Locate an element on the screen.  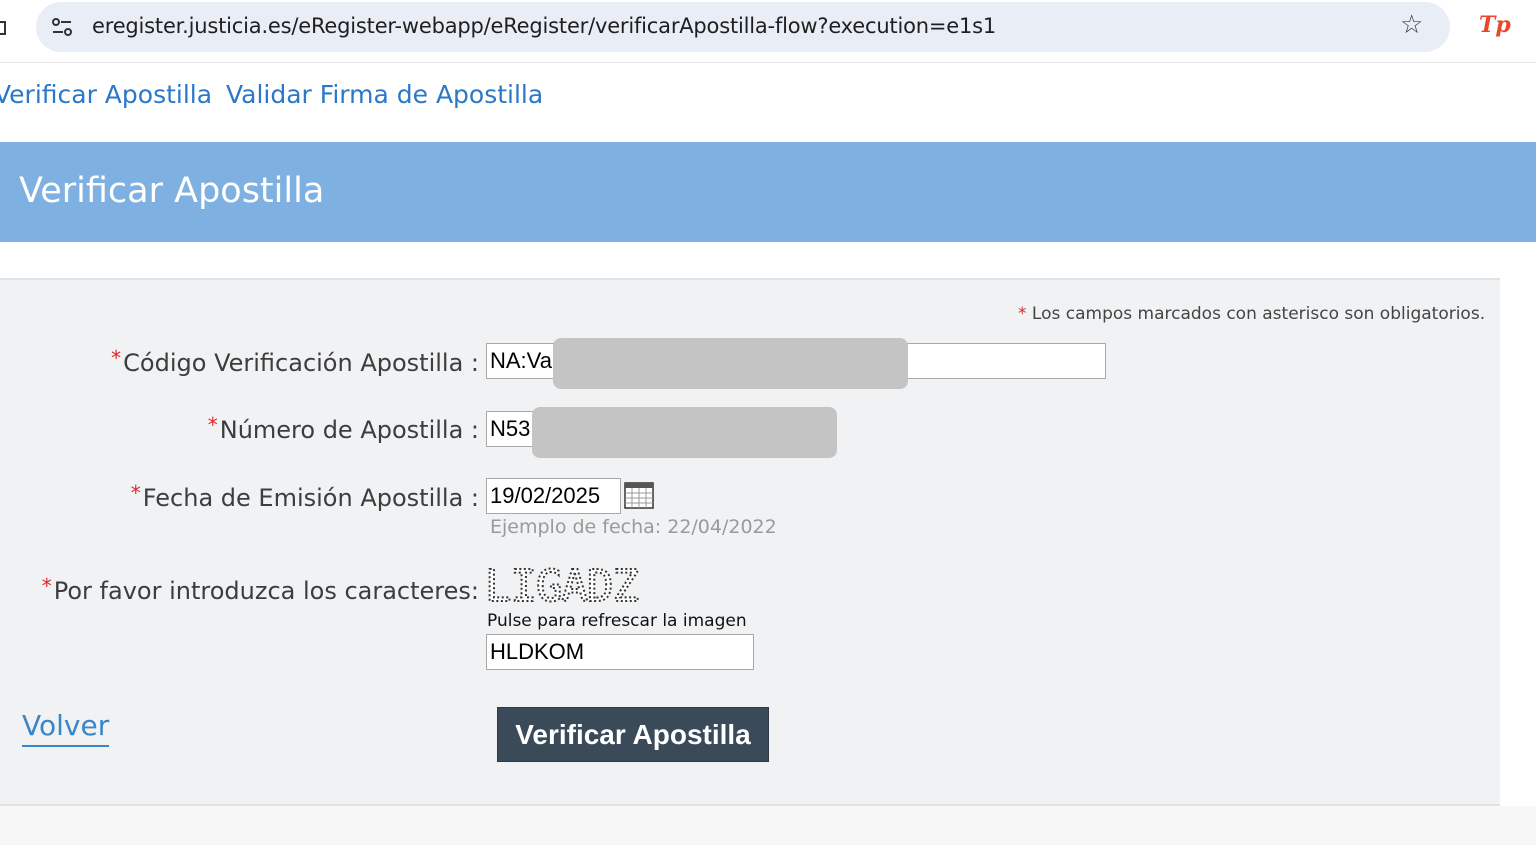
captcha-input: HLDKOM is located at coordinates (620, 652).